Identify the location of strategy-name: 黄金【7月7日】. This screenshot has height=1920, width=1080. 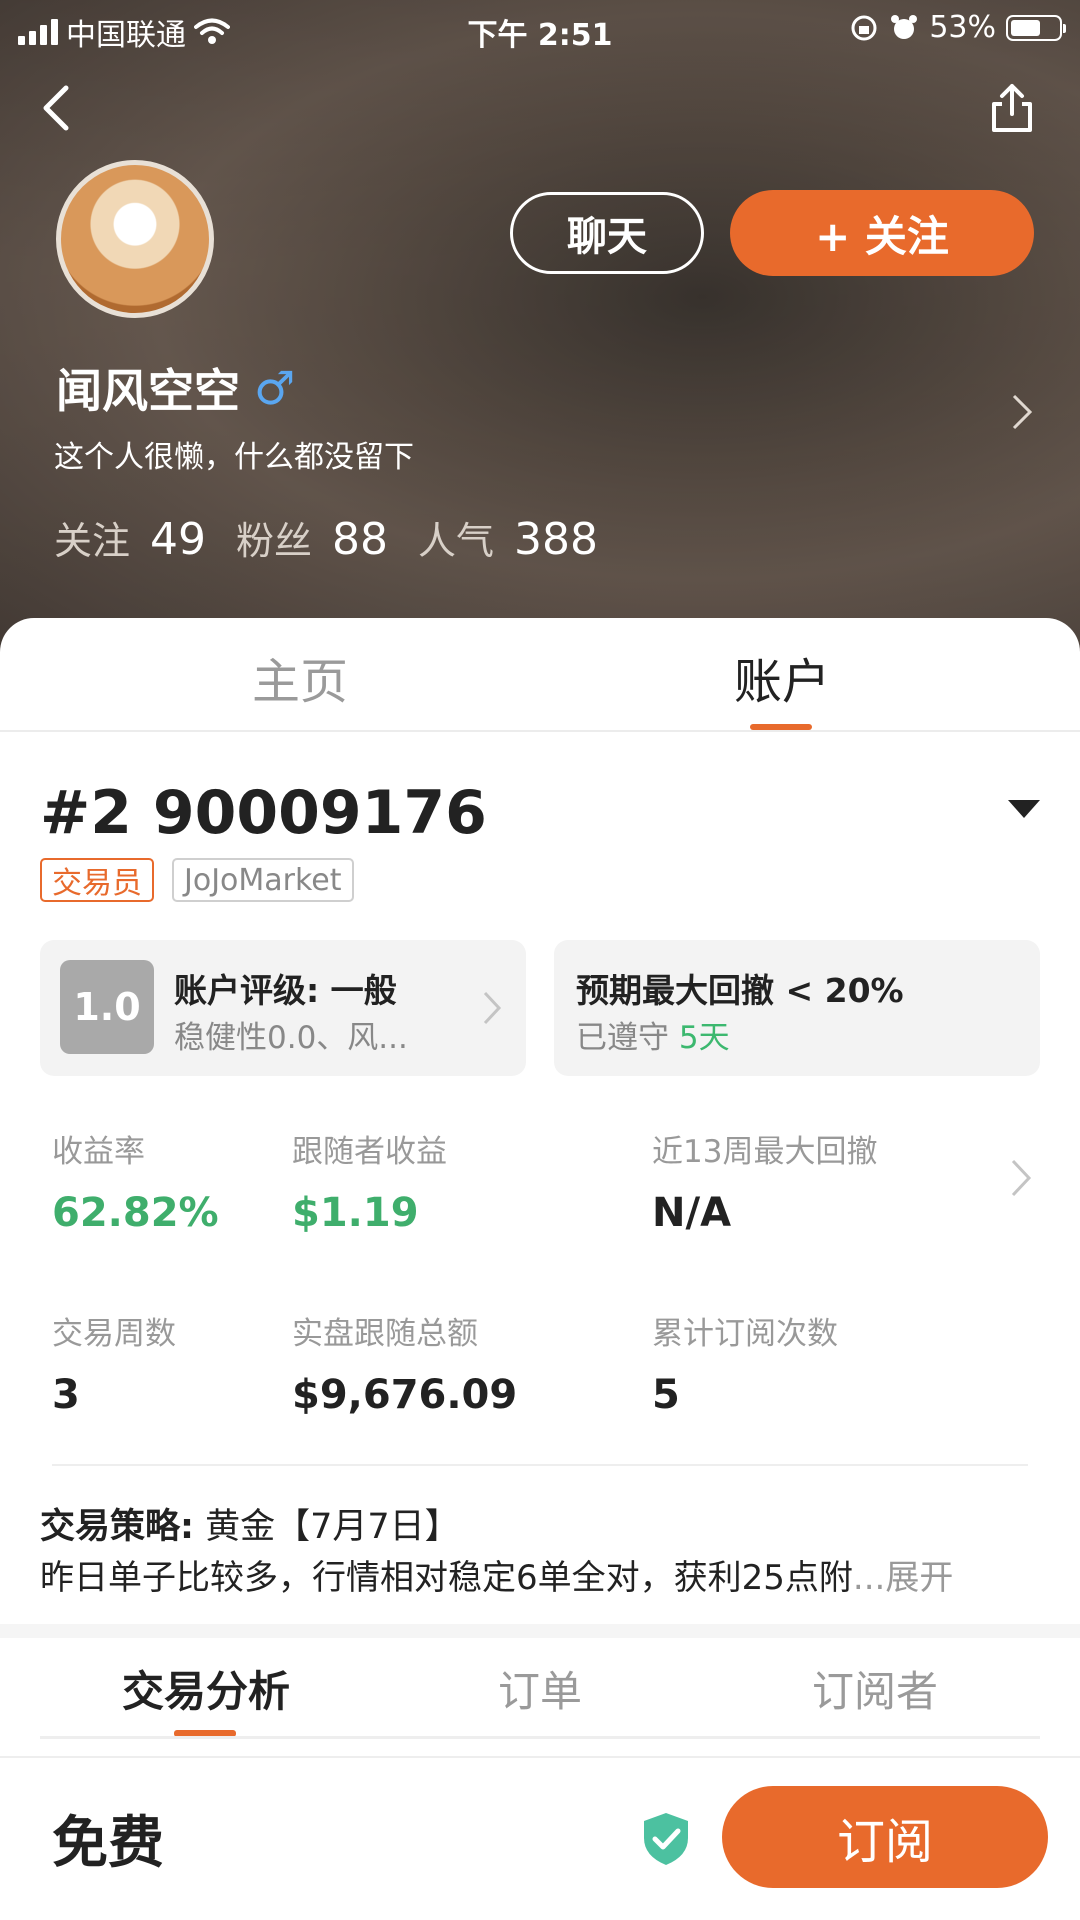
(332, 1527).